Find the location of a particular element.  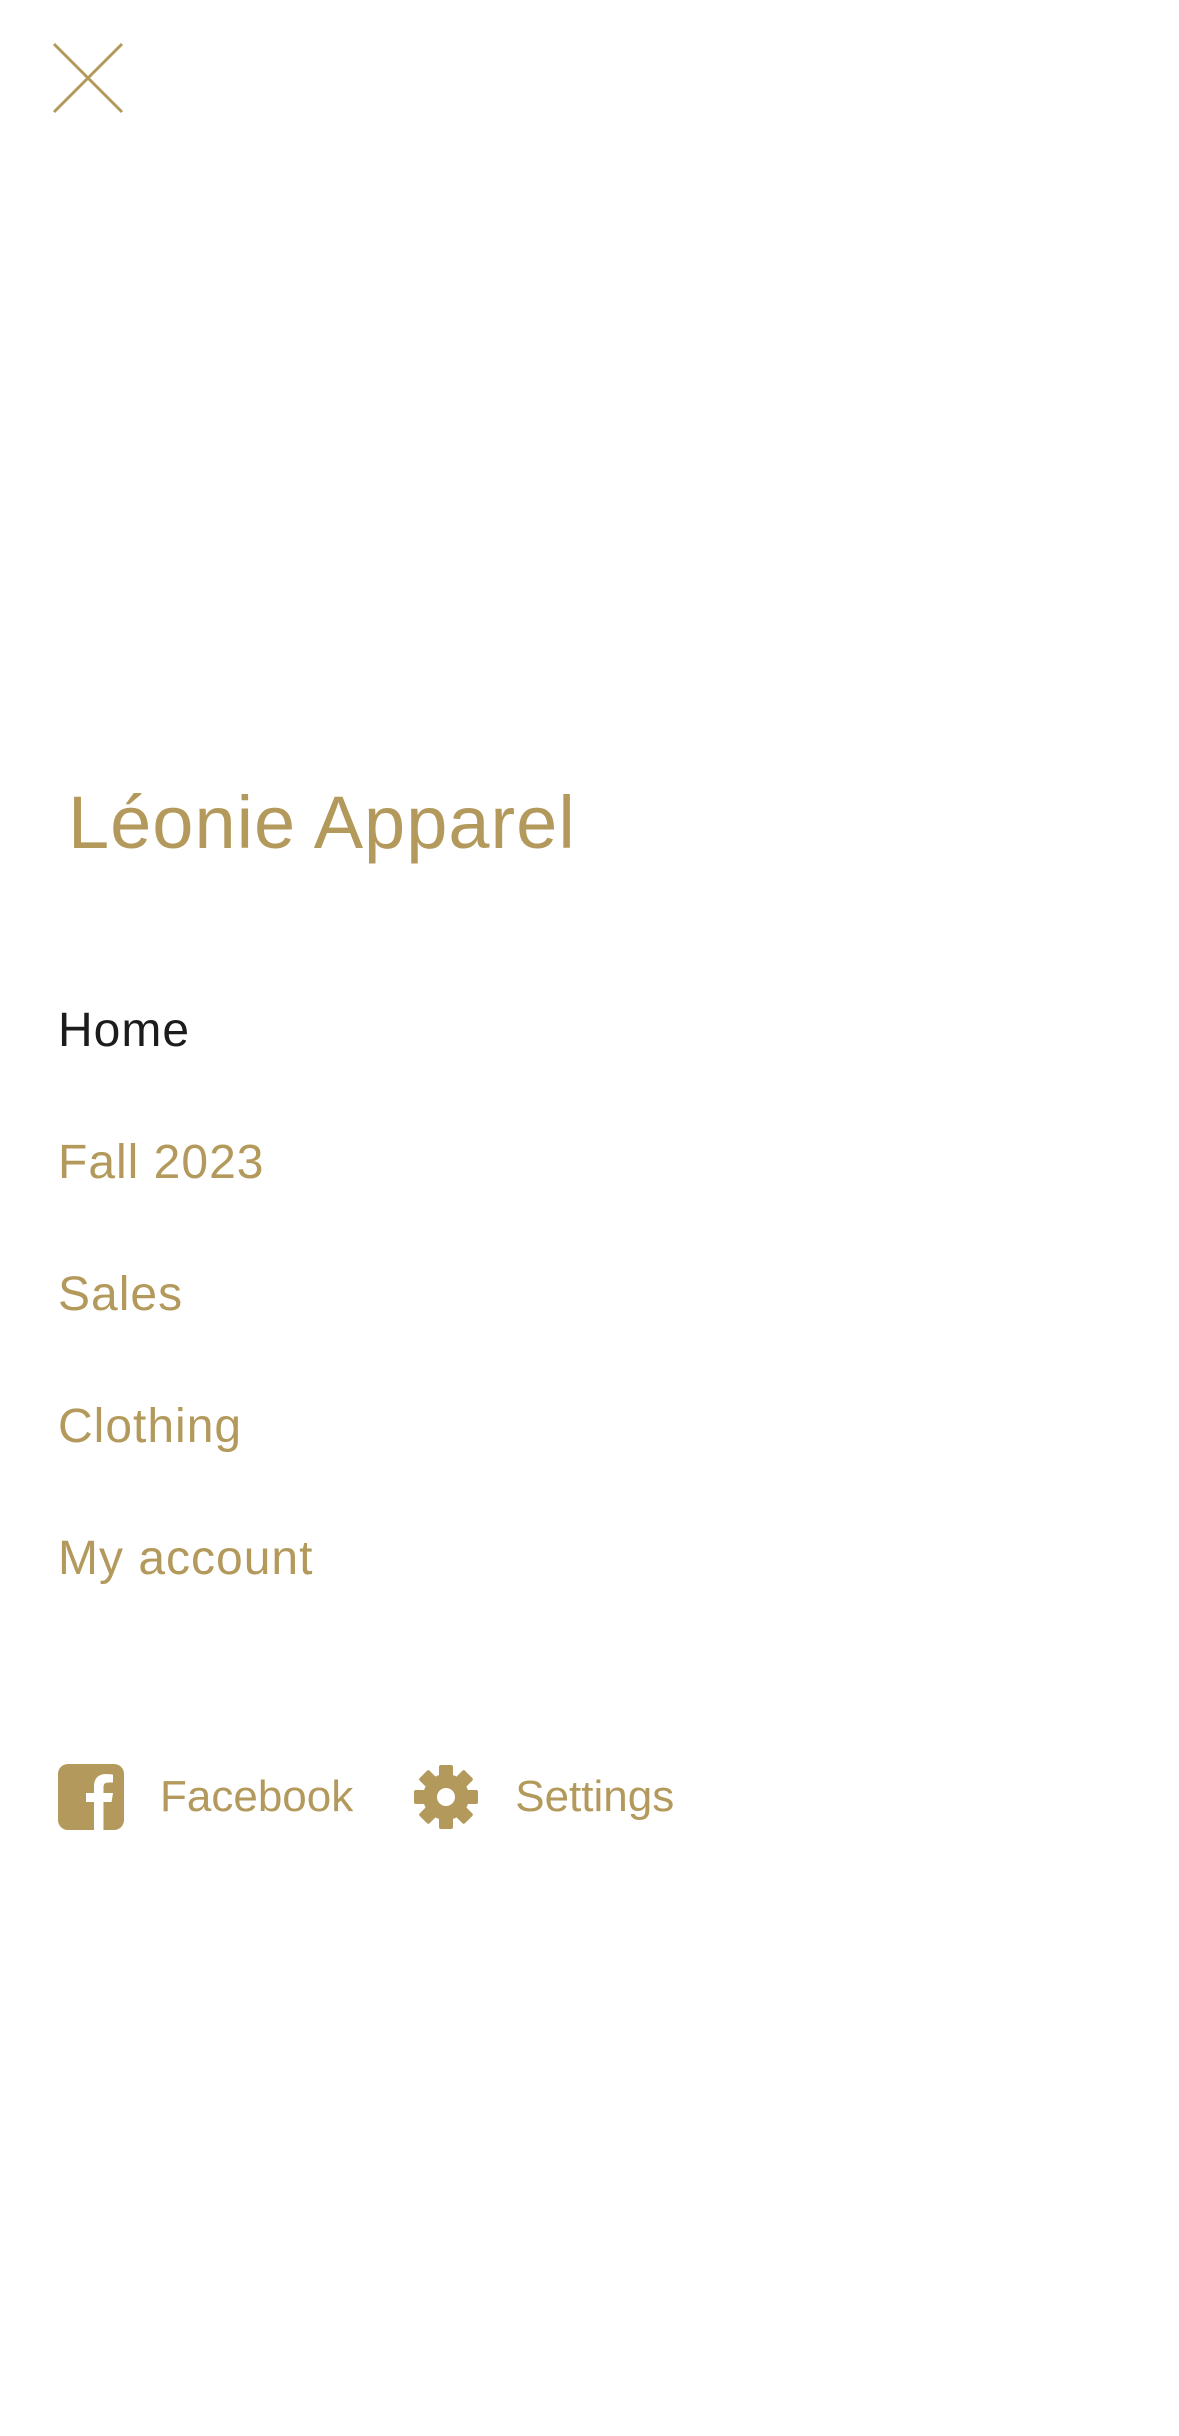

menu-item-sales: Sales is located at coordinates (185, 1295).